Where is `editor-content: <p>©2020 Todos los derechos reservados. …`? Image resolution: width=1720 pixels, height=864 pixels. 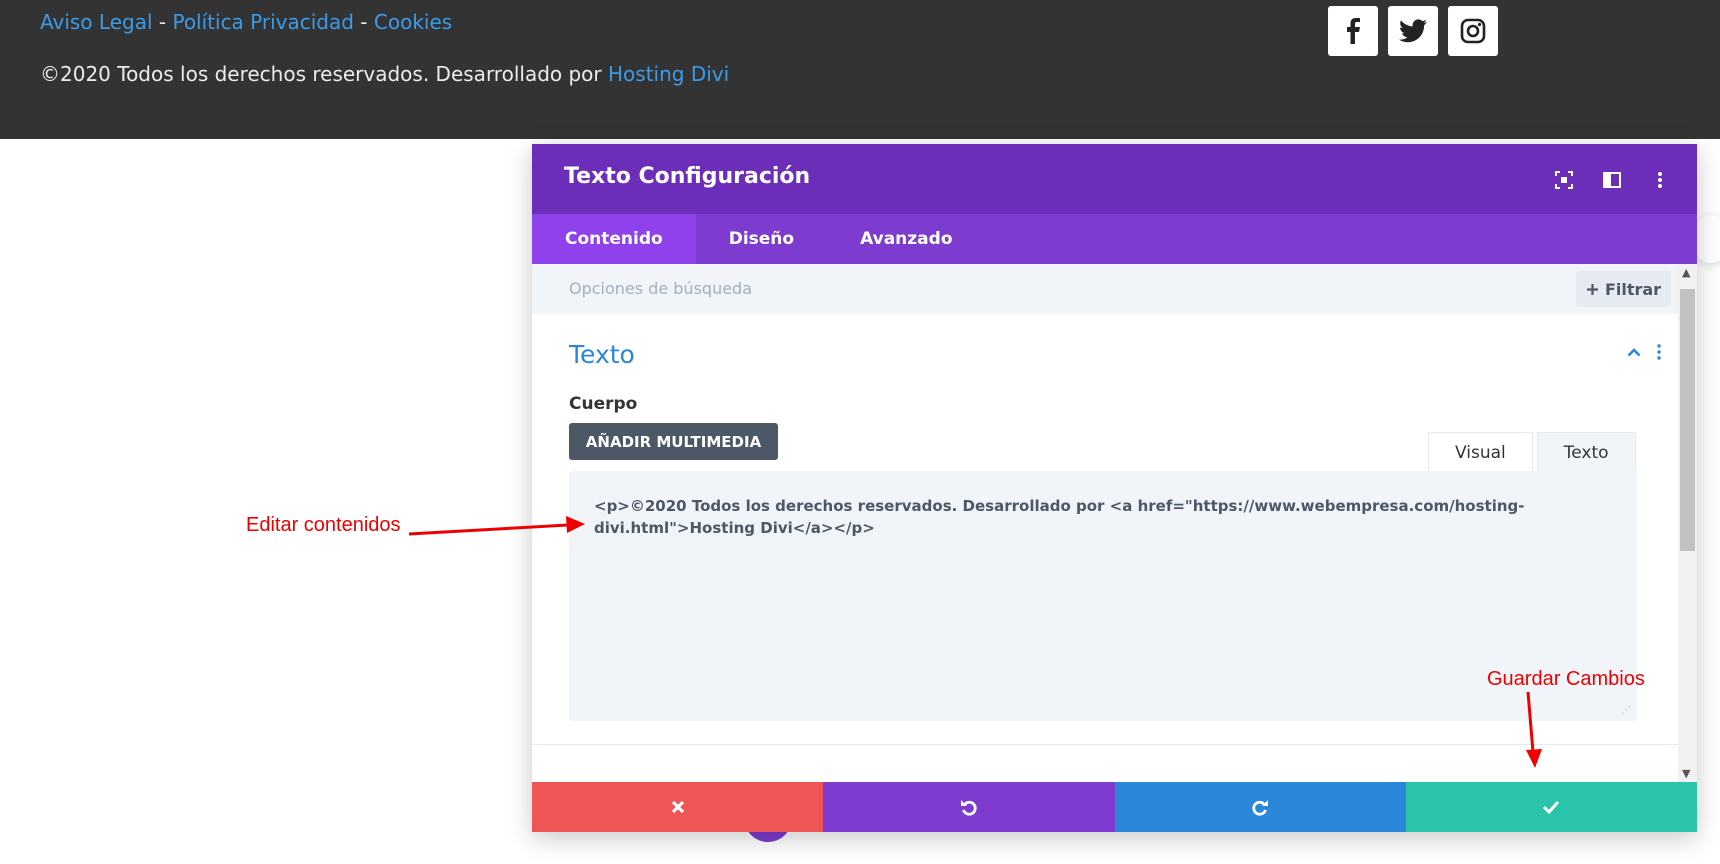 editor-content: <p>©2020 Todos los derechos reservados. … is located at coordinates (1099, 517).